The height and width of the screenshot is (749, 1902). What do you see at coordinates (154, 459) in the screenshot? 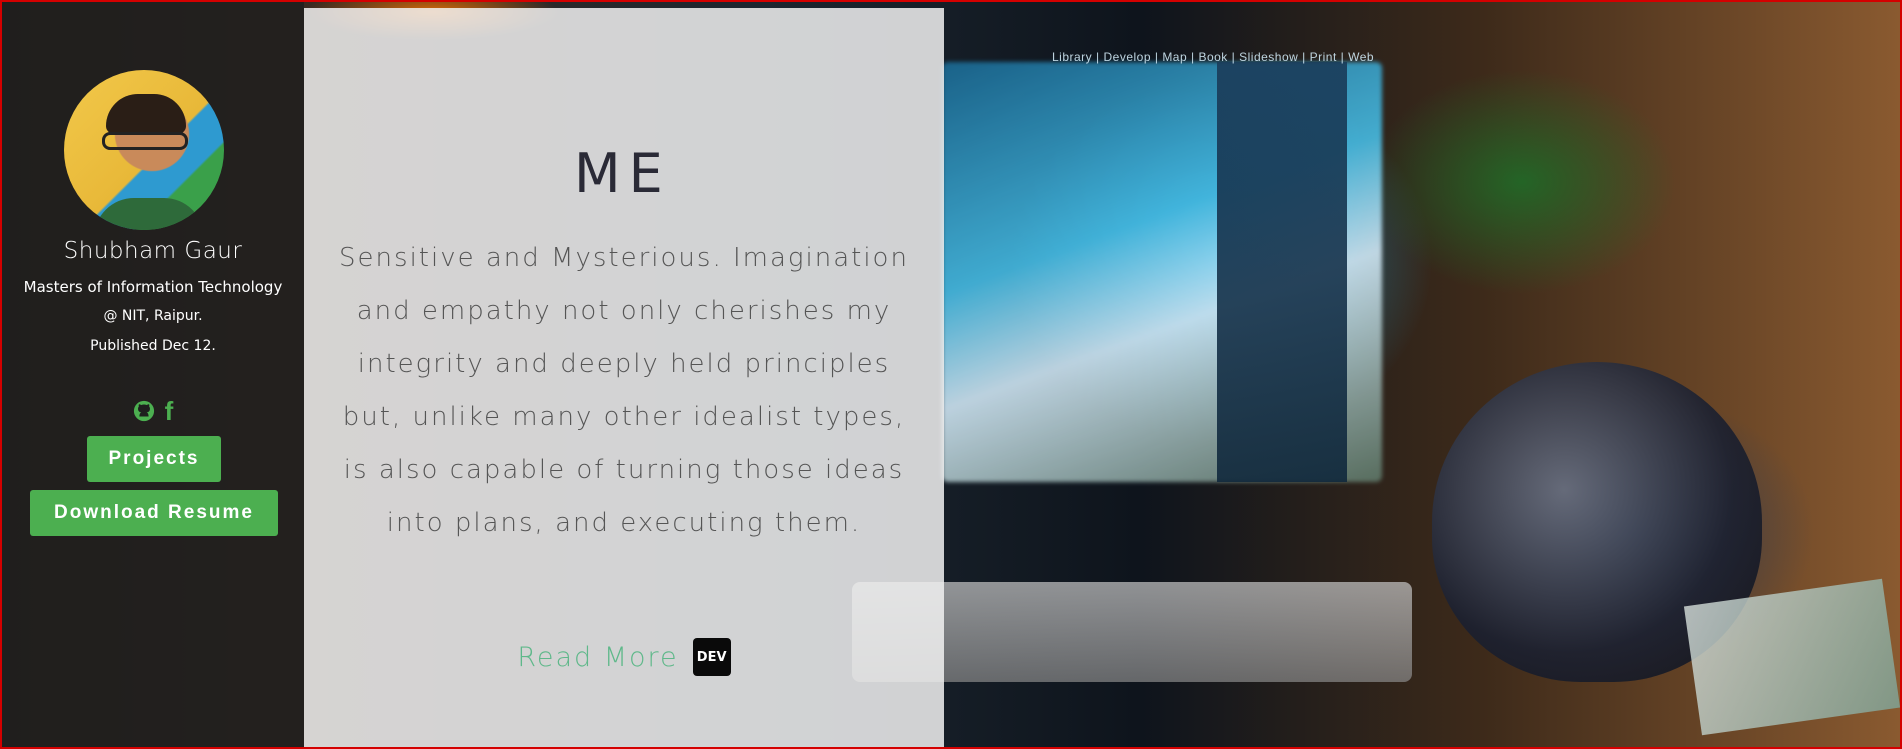
I see `projects-button: Projects` at bounding box center [154, 459].